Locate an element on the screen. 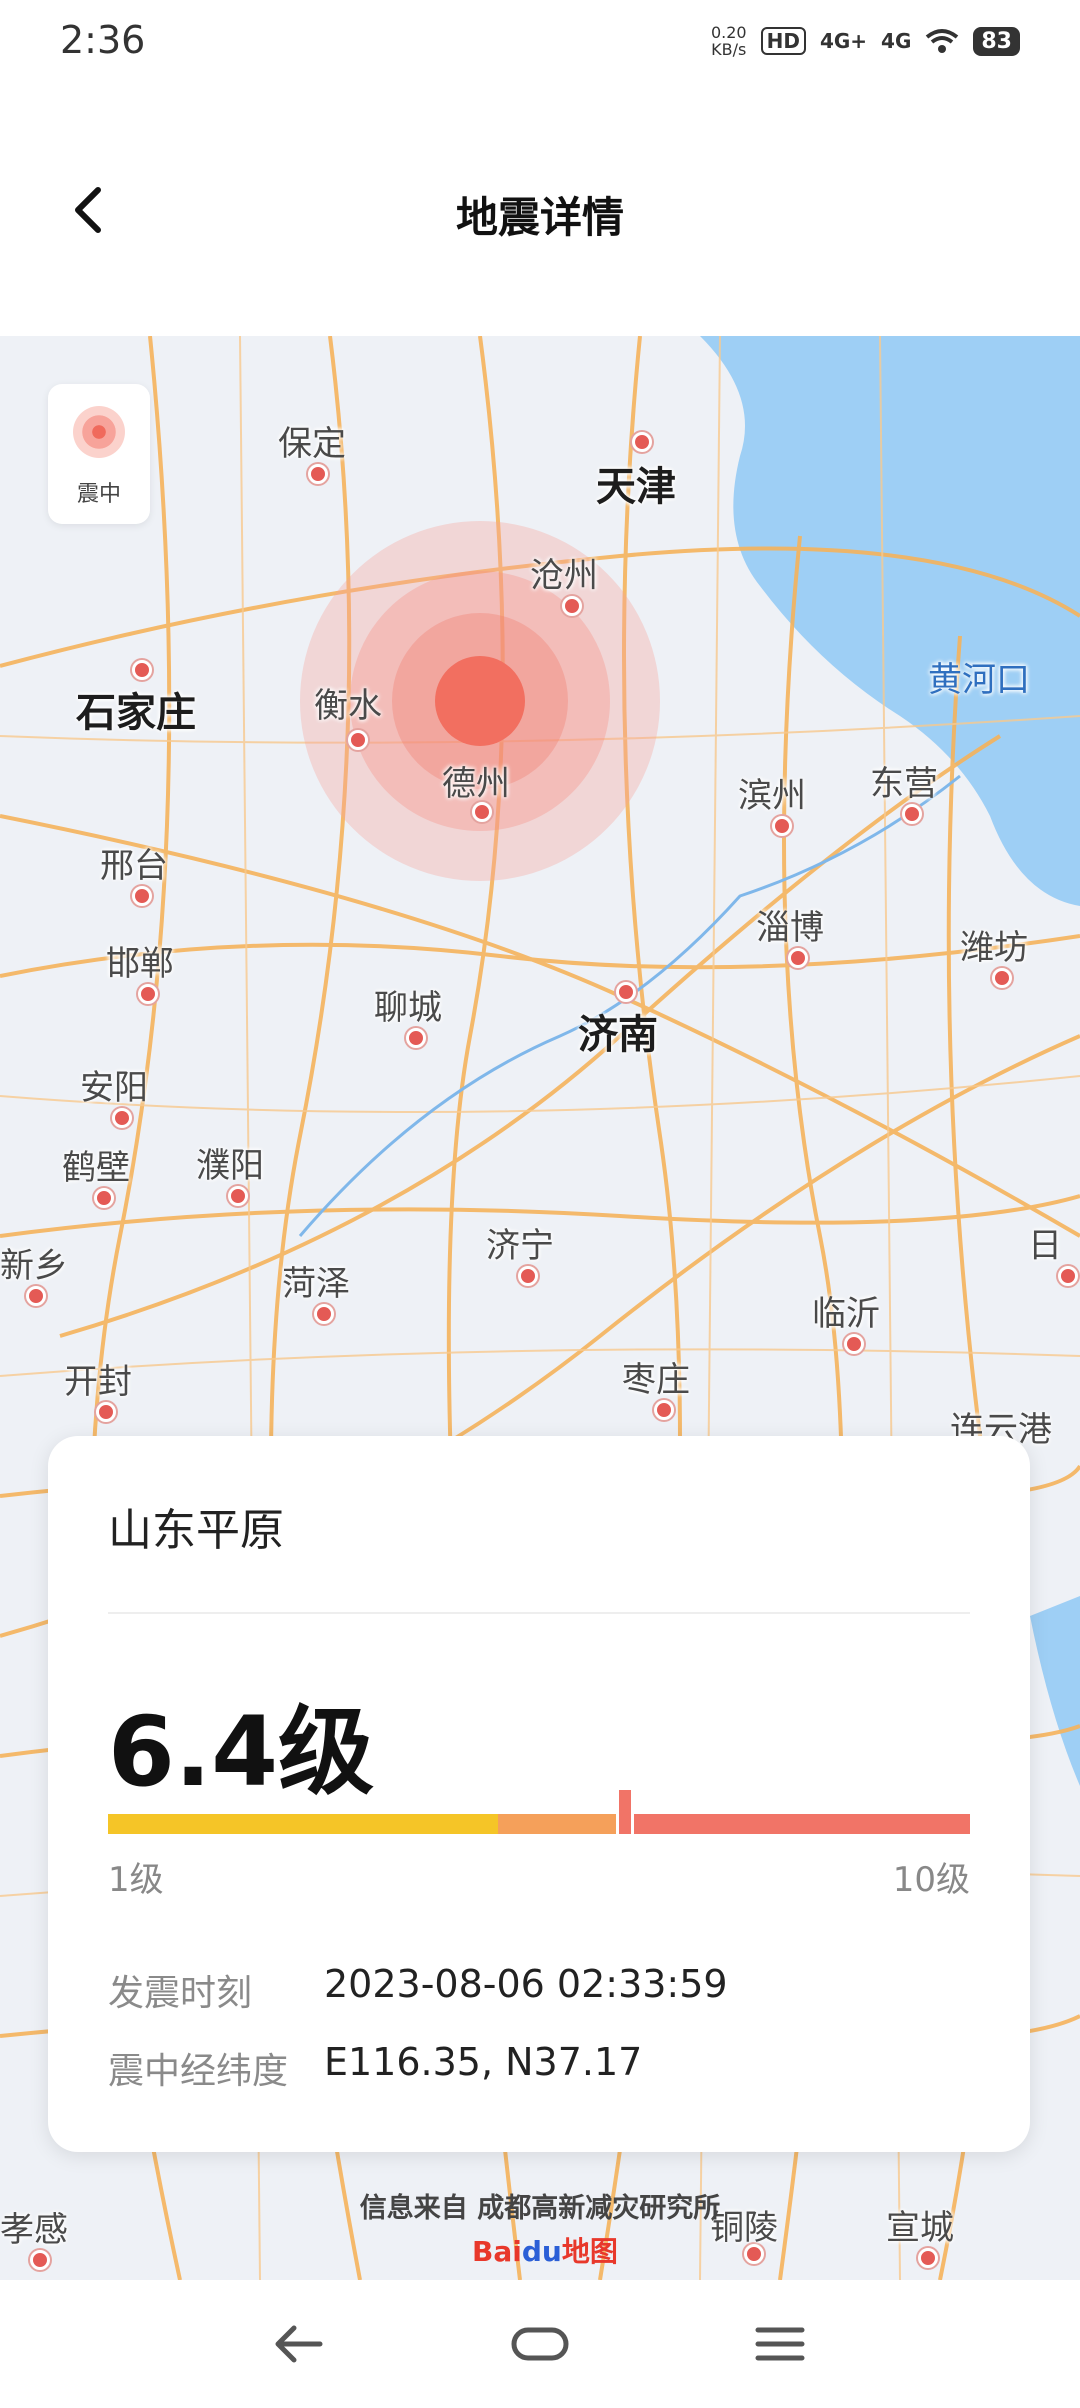 This screenshot has width=1080, height=2408. scale-segment-mid is located at coordinates (563, 1824).